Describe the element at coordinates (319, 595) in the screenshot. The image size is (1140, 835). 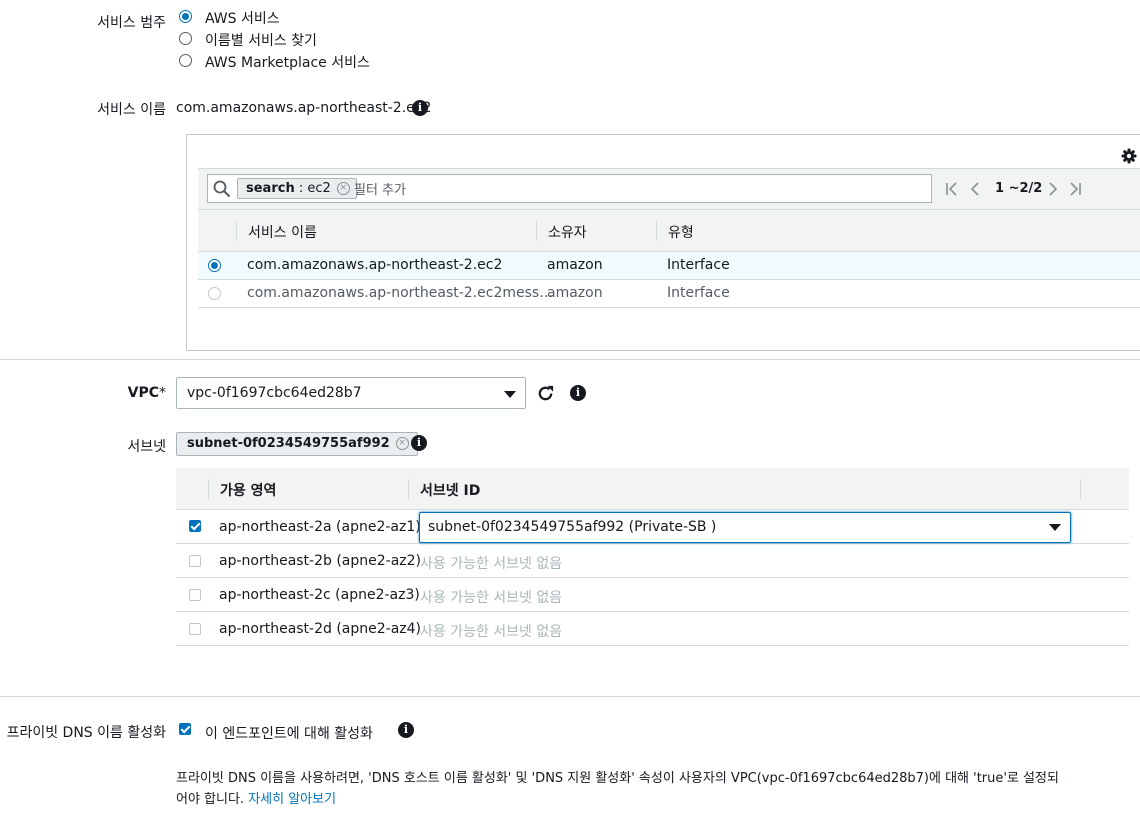
I see `az-name: ap-northeast-2c (apne2-az3)` at that location.